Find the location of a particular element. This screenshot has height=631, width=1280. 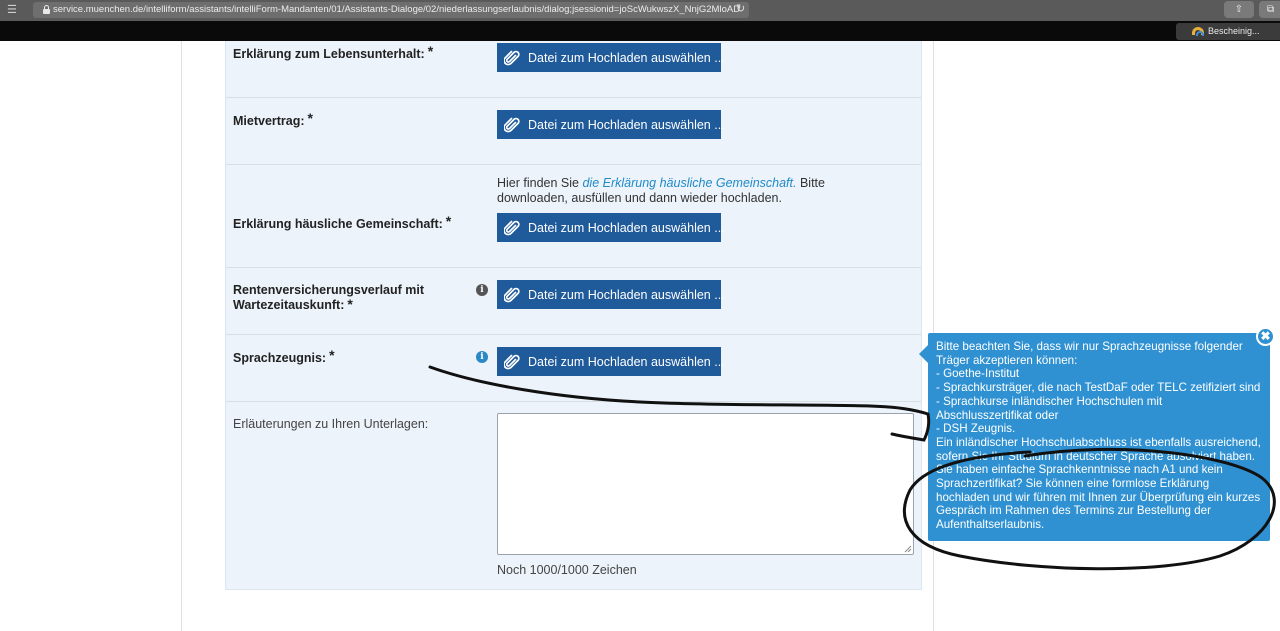

field-label-mietvertrag: Mietvertrag: * is located at coordinates (273, 119).